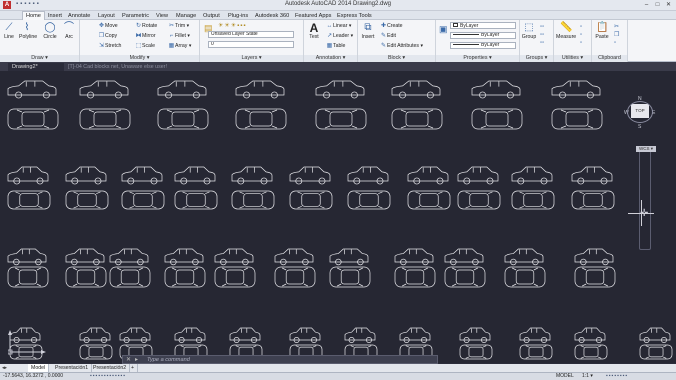  What do you see at coordinates (178, 26) in the screenshot?
I see `trim-tool: ✂Trim ▾` at bounding box center [178, 26].